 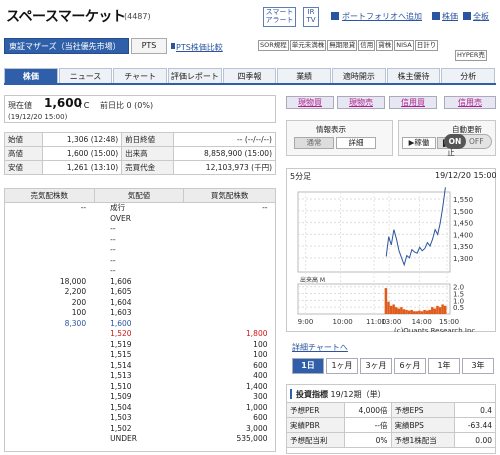 What do you see at coordinates (140, 195) in the screenshot?
I see `orderbook-header: 売気配株数 気配値 買気配株数` at bounding box center [140, 195].